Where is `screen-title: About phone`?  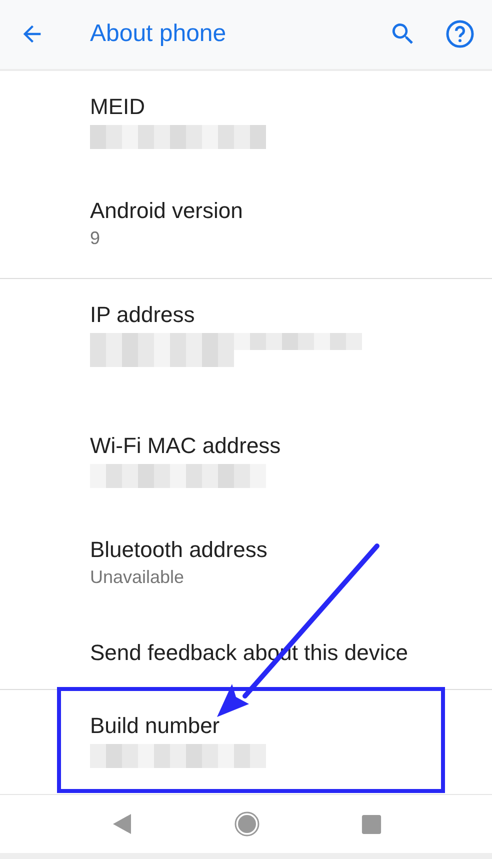 screen-title: About phone is located at coordinates (159, 34).